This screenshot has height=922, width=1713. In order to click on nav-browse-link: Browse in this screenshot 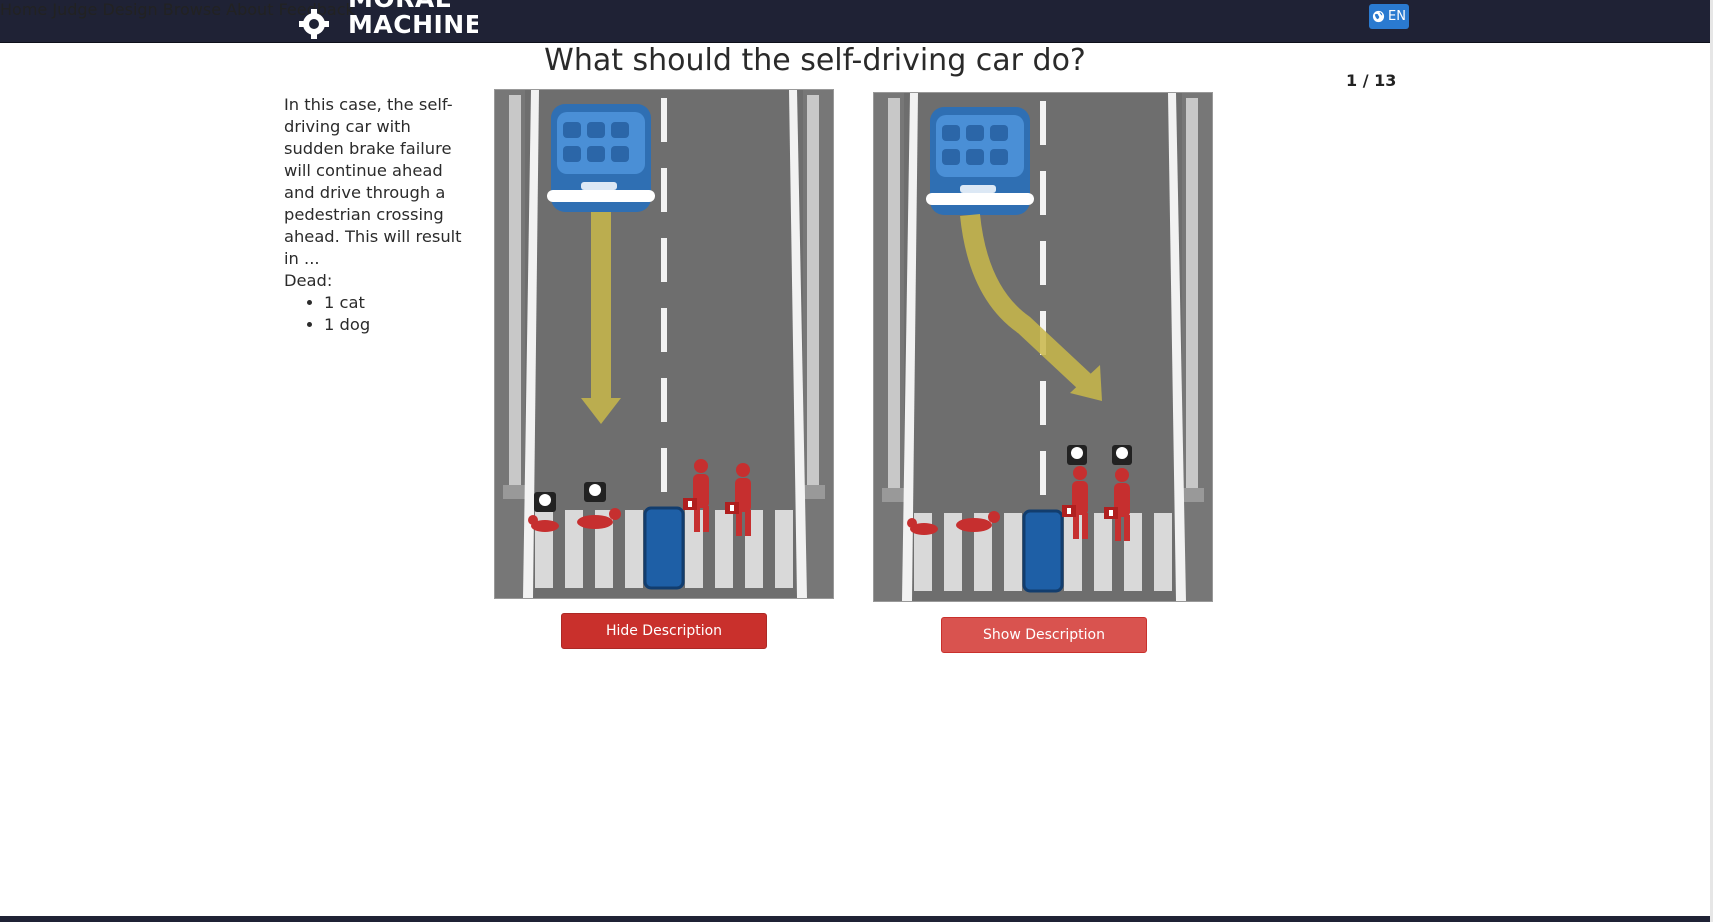, I will do `click(192, 9)`.